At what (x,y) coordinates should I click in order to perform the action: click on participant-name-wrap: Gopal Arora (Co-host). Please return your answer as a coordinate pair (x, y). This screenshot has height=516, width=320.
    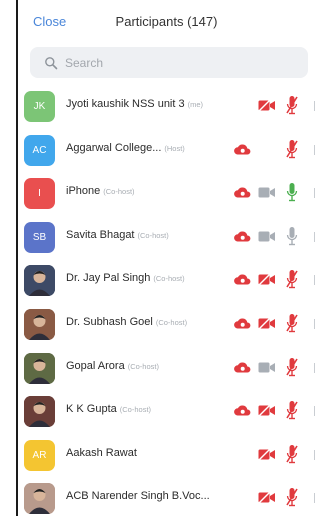
    Looking at the image, I should click on (112, 366).